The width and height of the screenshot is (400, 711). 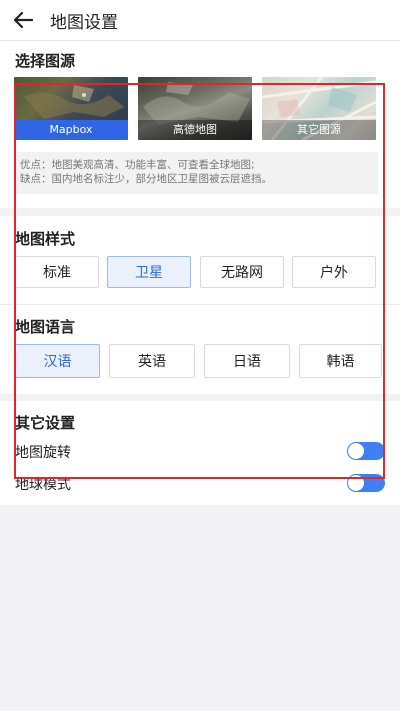 What do you see at coordinates (247, 361) in the screenshot?
I see `language-option-japanese: 日语` at bounding box center [247, 361].